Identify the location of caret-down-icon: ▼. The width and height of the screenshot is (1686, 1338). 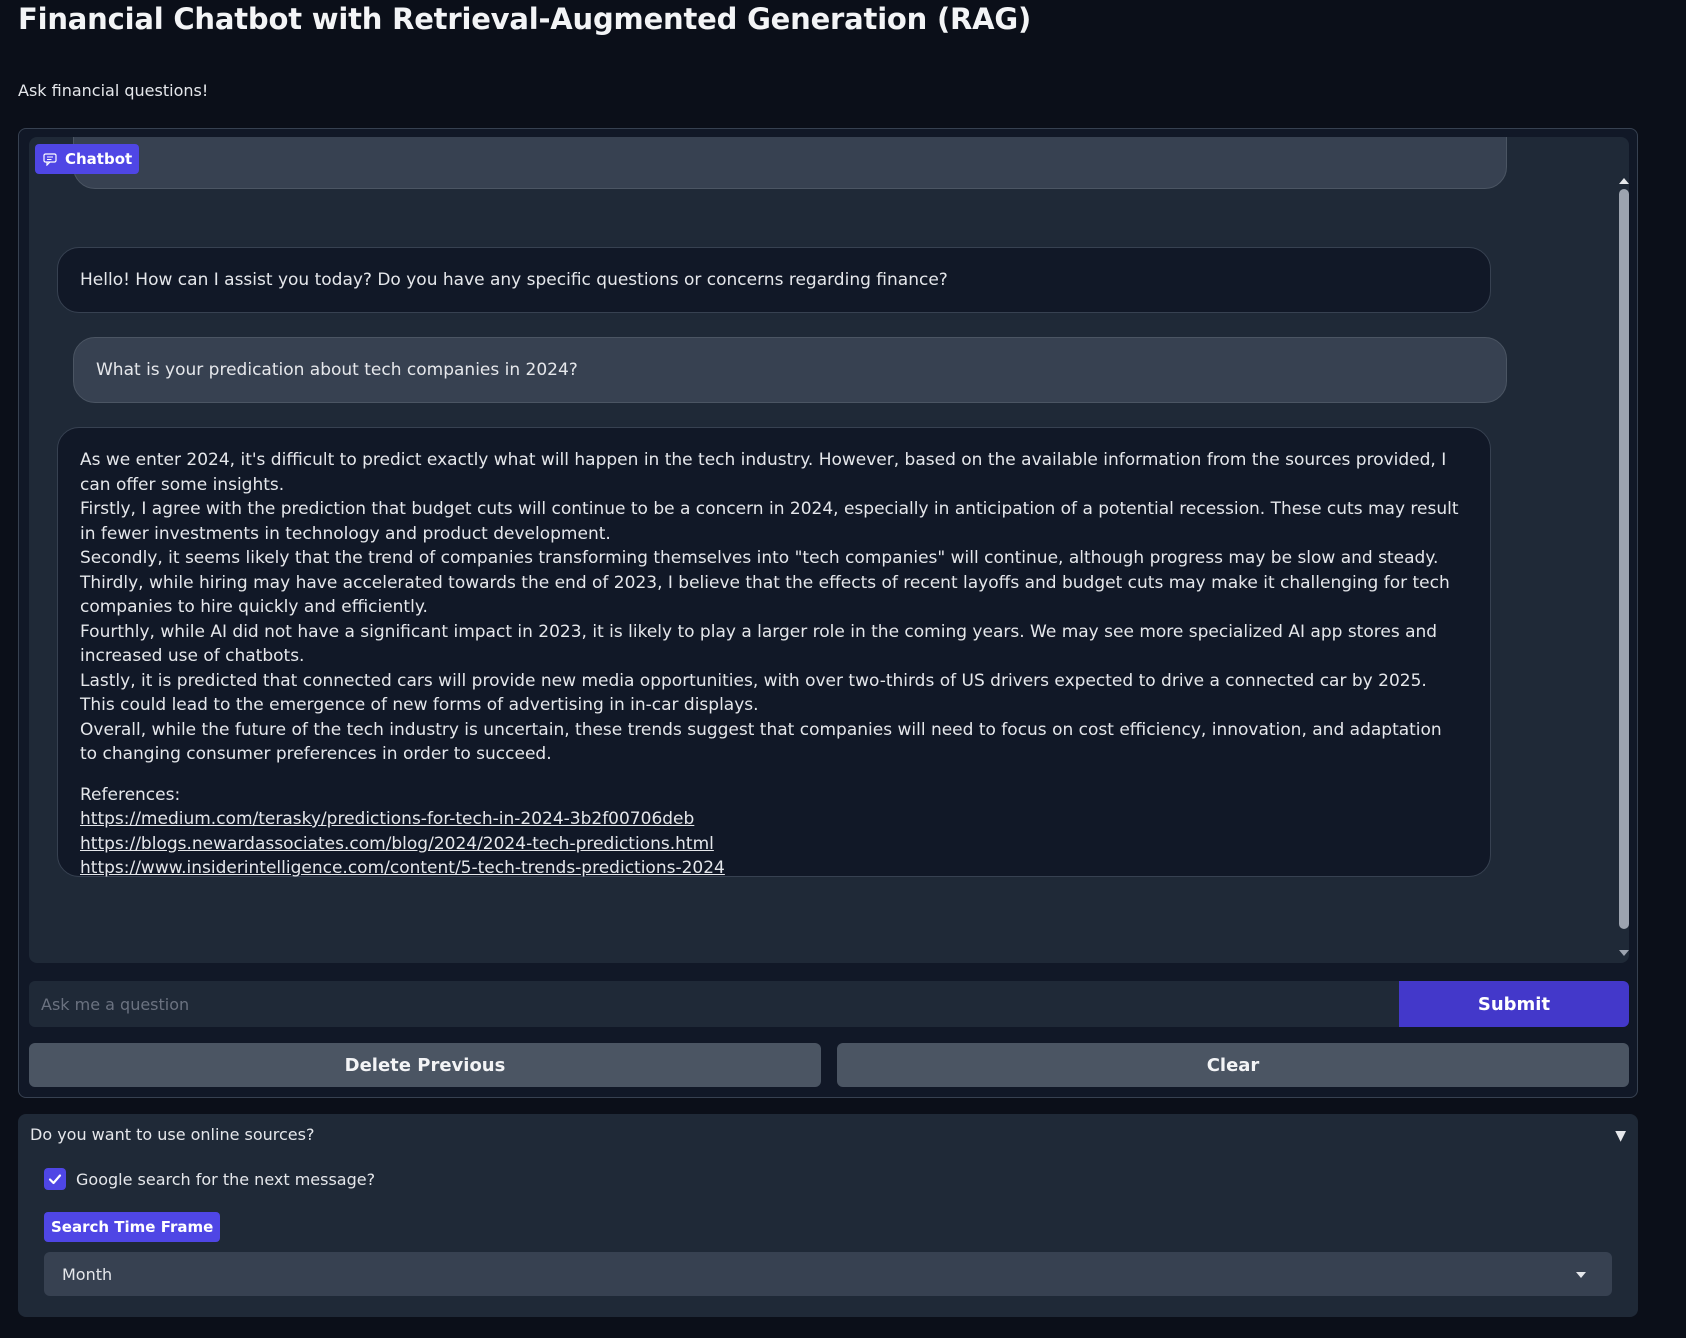
(1620, 1136).